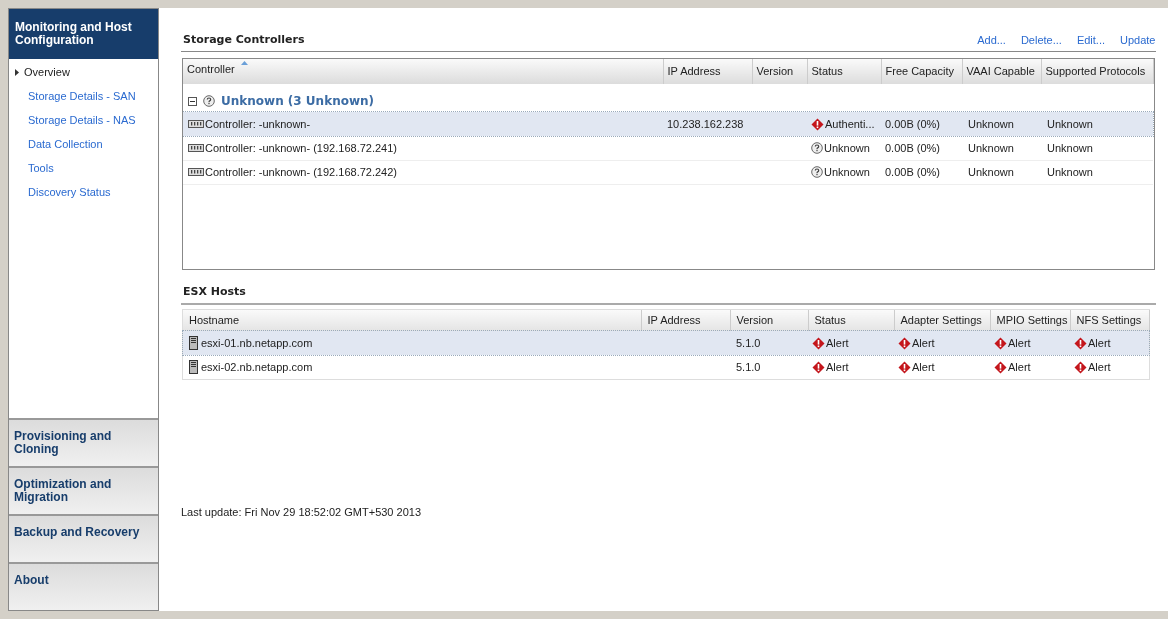 Image resolution: width=1168 pixels, height=619 pixels. I want to click on sidebar-header: Monitoring and Host Configuration, so click(83, 34).